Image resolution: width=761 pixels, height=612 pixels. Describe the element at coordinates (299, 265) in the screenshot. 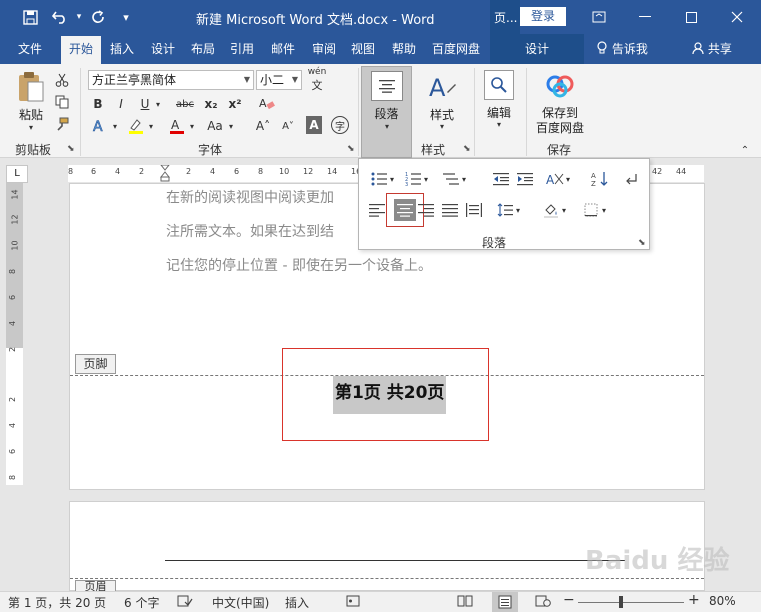

I see `body-text-line: 记住您的停止位置 - 即使在另一个设备上。` at that location.